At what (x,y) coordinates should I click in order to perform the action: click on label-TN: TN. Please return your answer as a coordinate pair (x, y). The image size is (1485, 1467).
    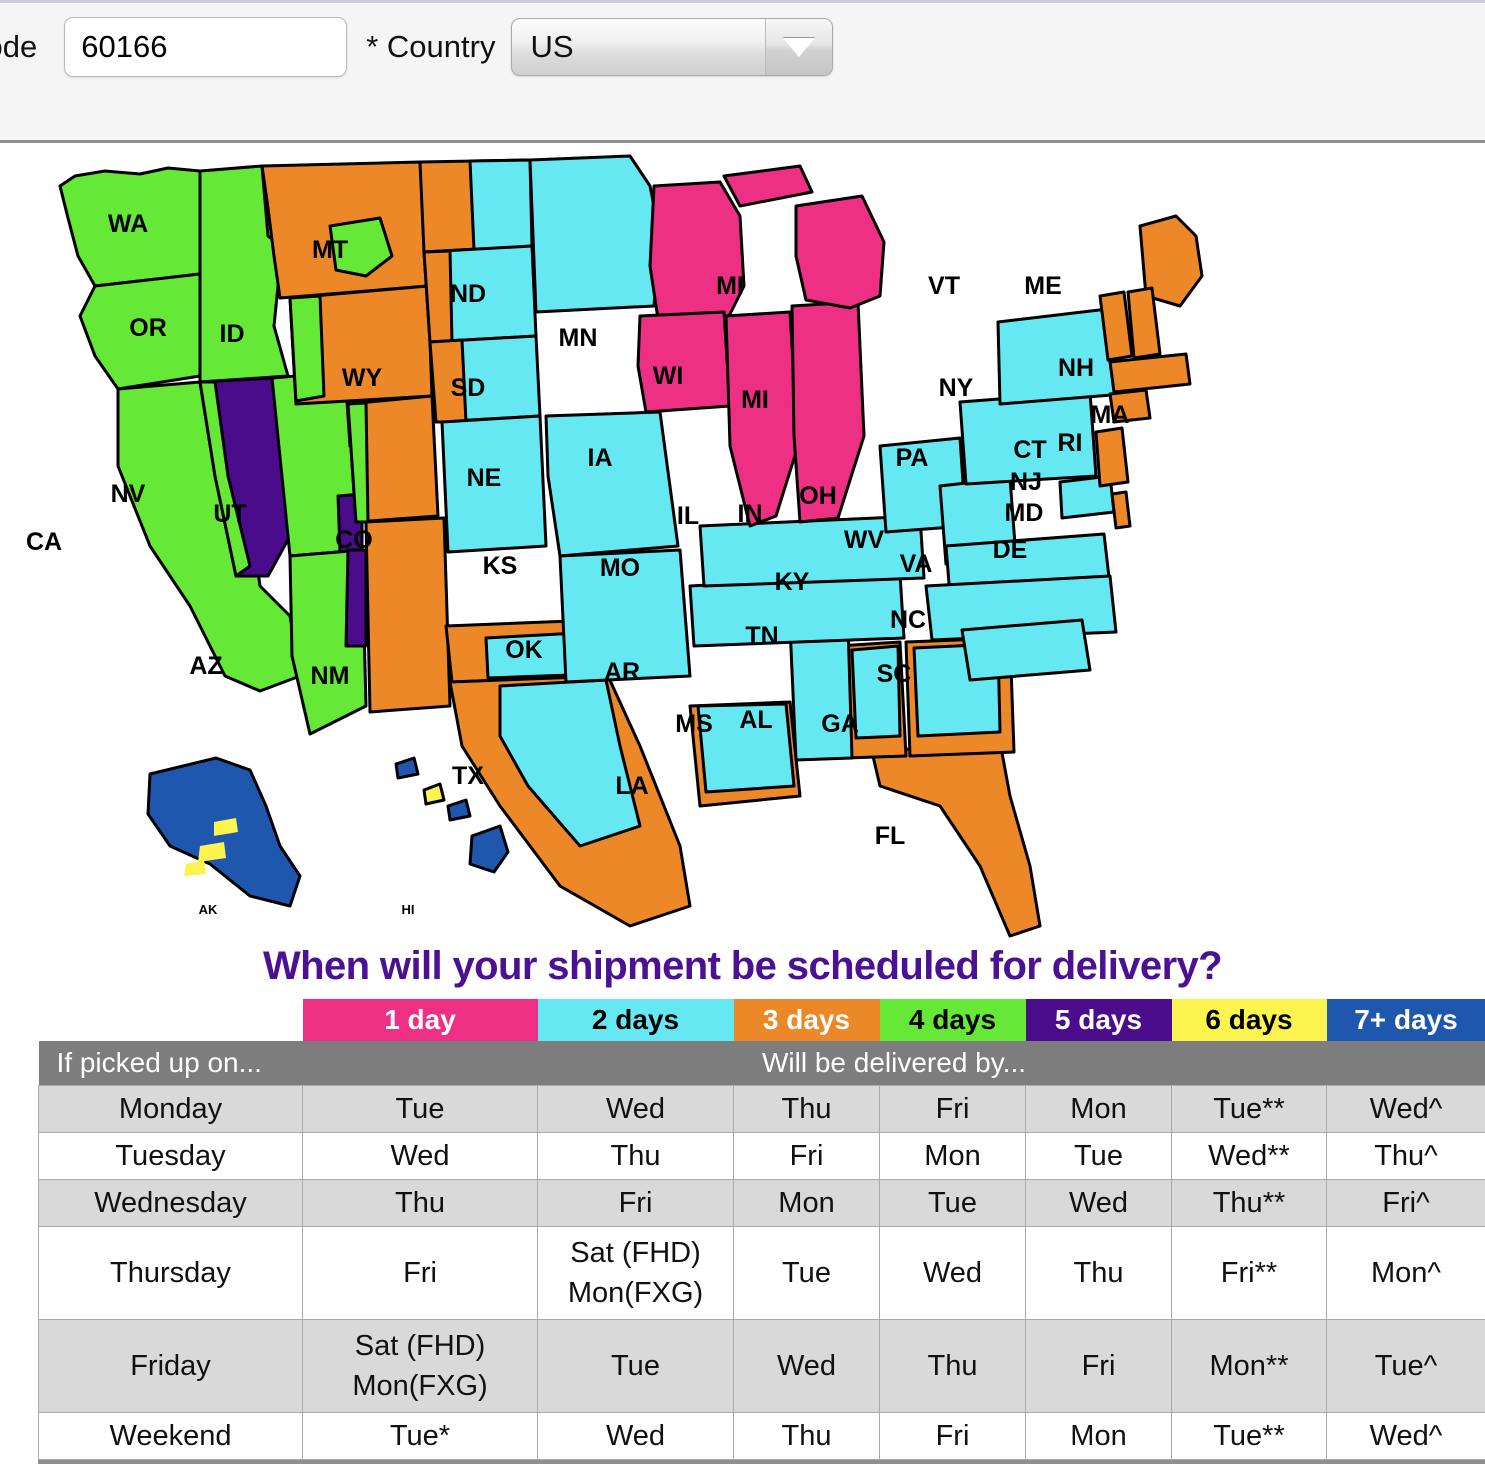
    Looking at the image, I should click on (761, 636).